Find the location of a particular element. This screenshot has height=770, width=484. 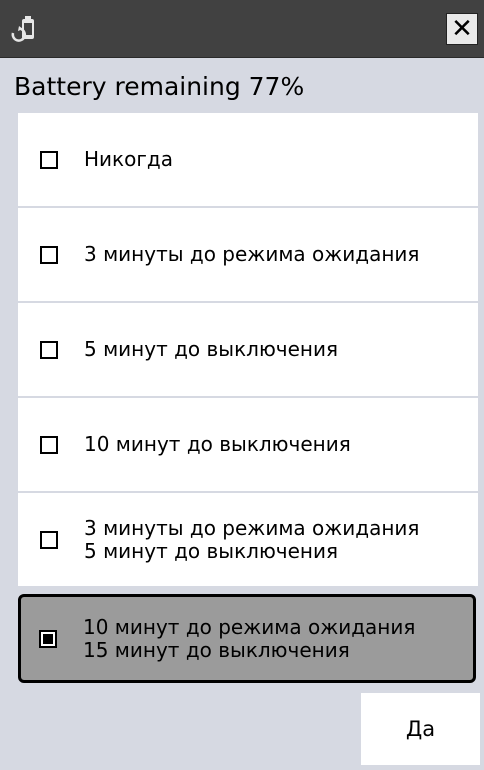

timeout-option: 5 минут до выключения is located at coordinates (248, 351).